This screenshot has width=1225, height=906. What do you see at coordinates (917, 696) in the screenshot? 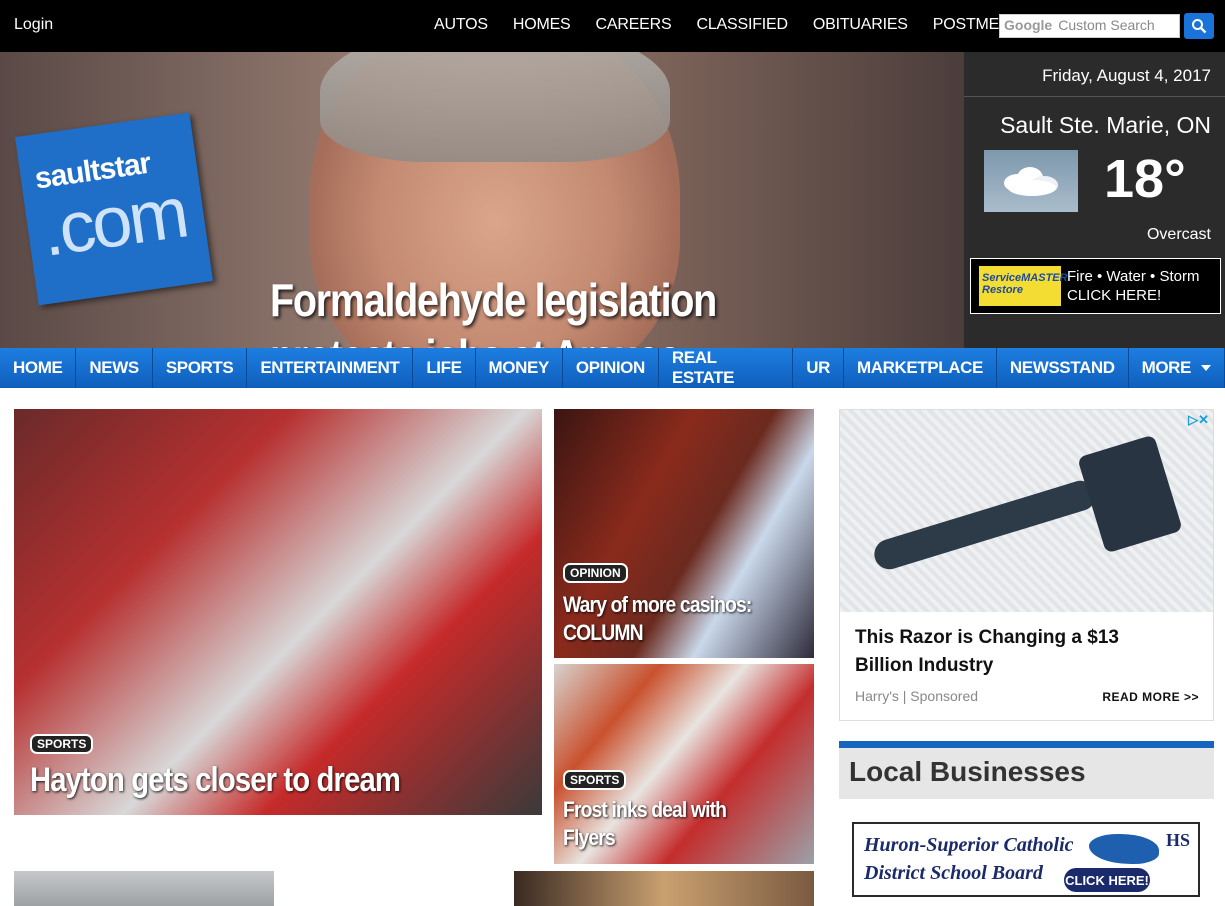
I see `ad-sponsor: Harry's | Sponsored` at bounding box center [917, 696].